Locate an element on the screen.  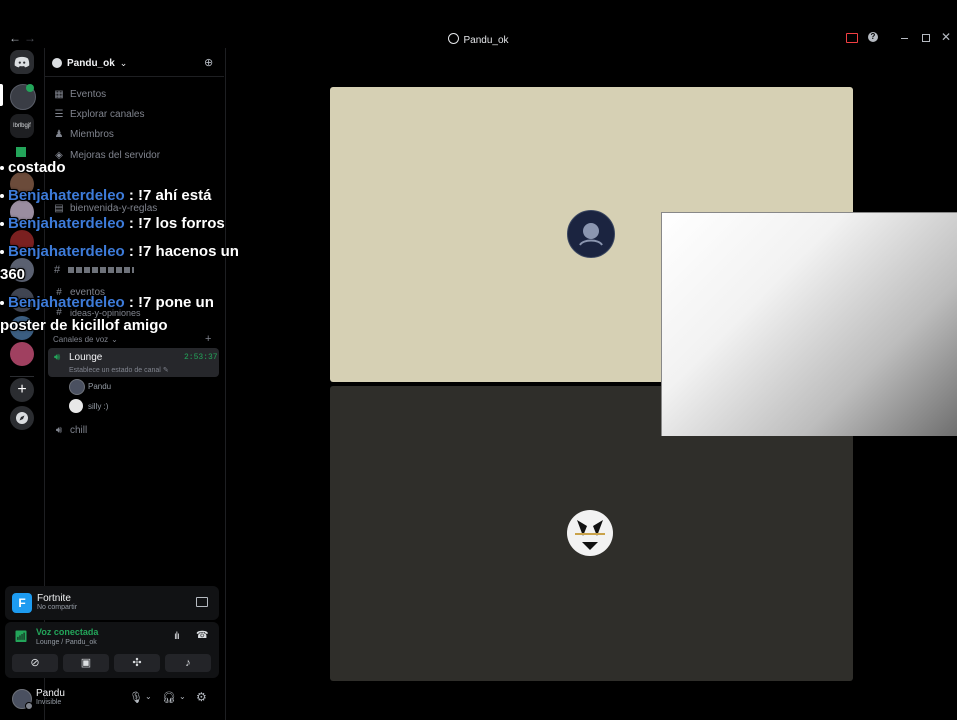
disconnect-icon: ☎ is located at coordinates (202, 635).